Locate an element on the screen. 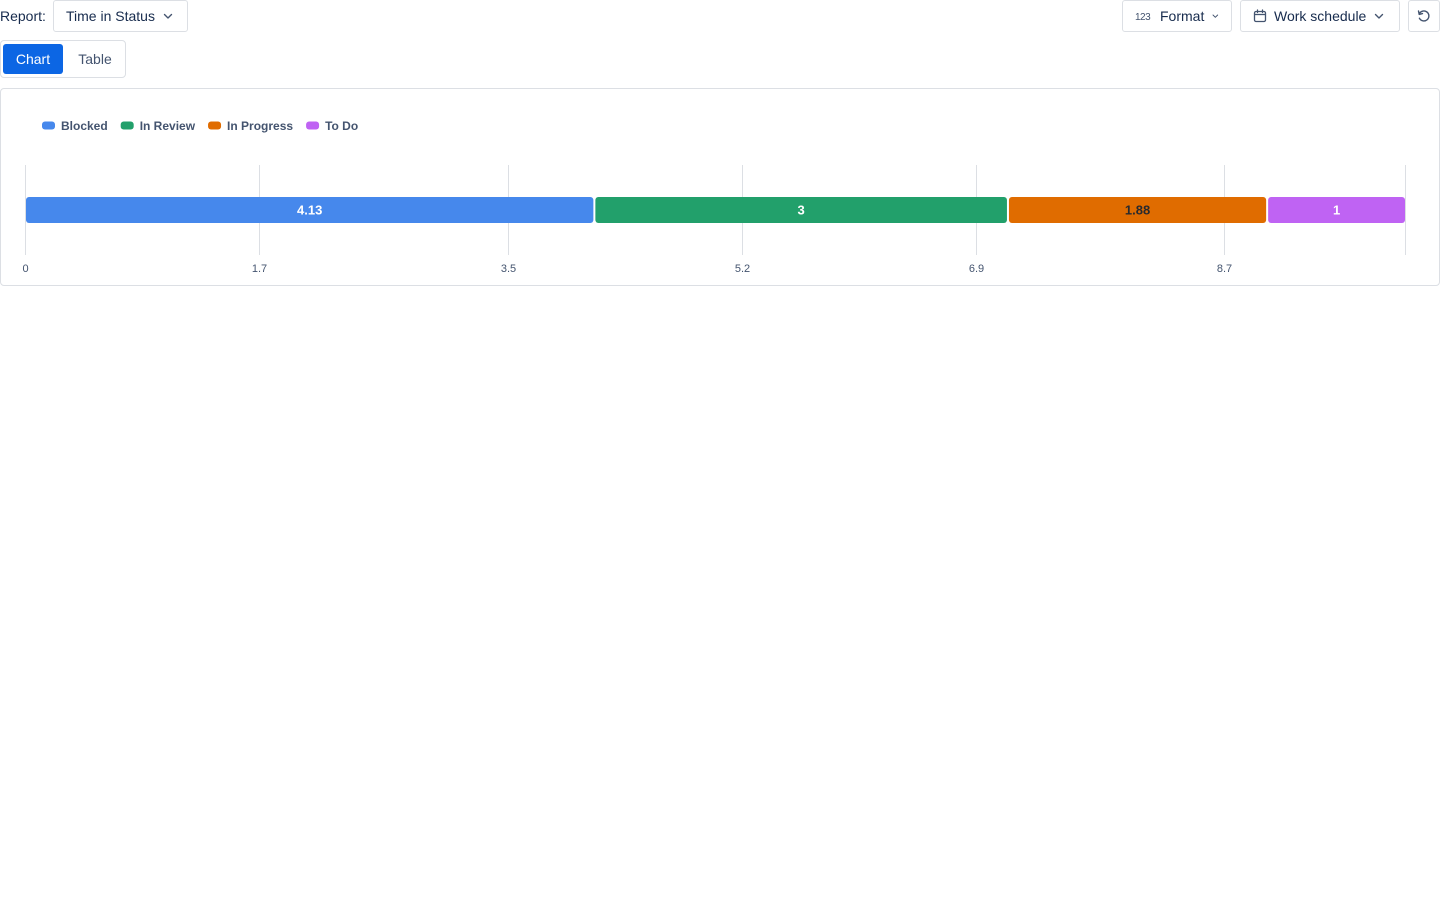 This screenshot has height=900, width=1440. legend-label-to-do: To Do is located at coordinates (341, 126).